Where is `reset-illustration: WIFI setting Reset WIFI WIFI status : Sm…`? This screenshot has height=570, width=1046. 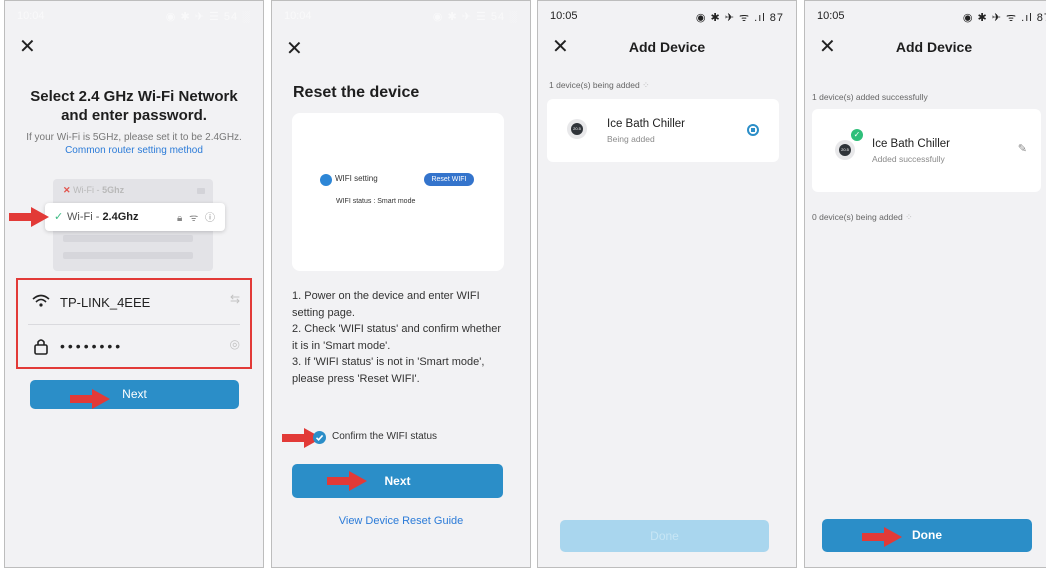
reset-illustration: WIFI setting Reset WIFI WIFI status : Sm… is located at coordinates (398, 192).